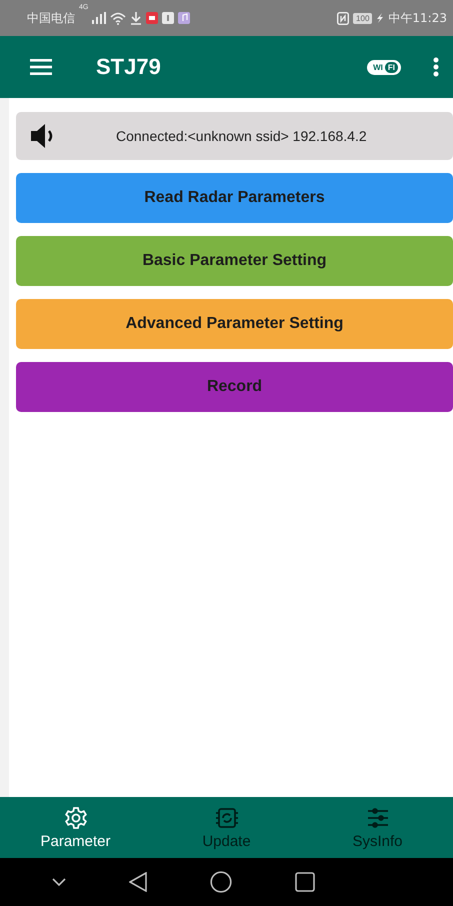  I want to click on wifi-icon, so click(118, 18).